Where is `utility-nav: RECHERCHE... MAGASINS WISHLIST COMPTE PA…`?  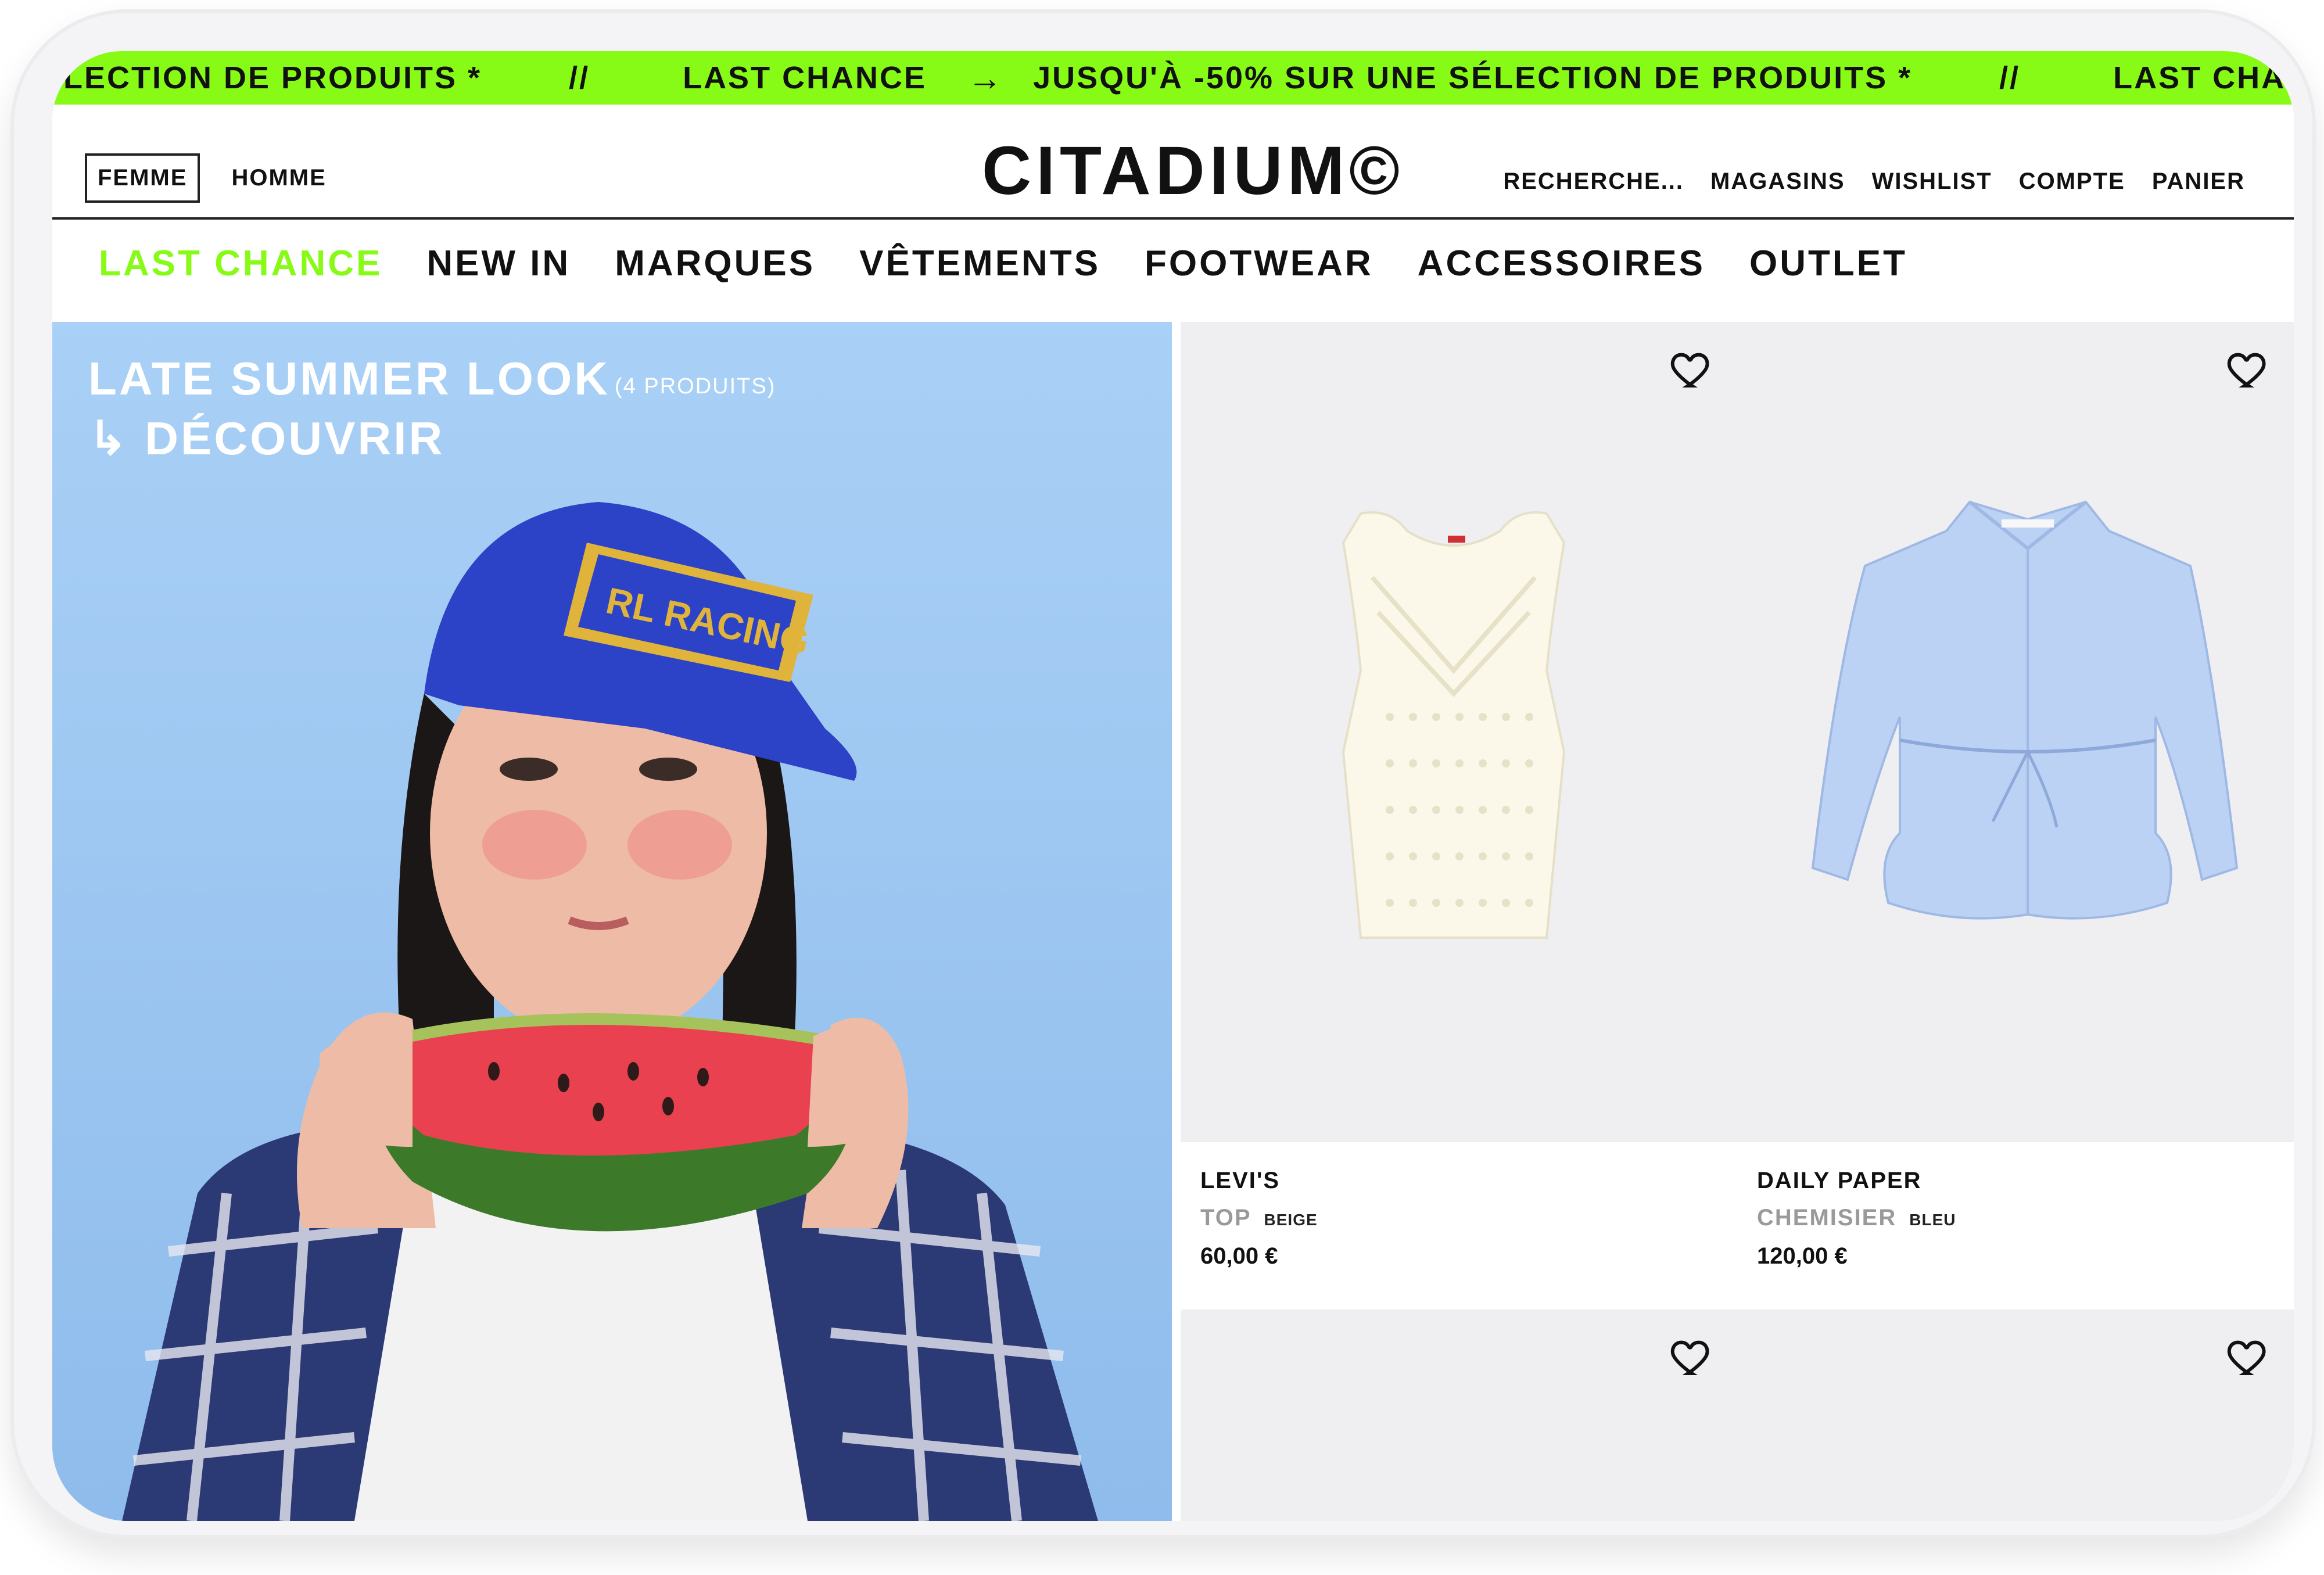 utility-nav: RECHERCHE... MAGASINS WISHLIST COMPTE PA… is located at coordinates (1874, 181).